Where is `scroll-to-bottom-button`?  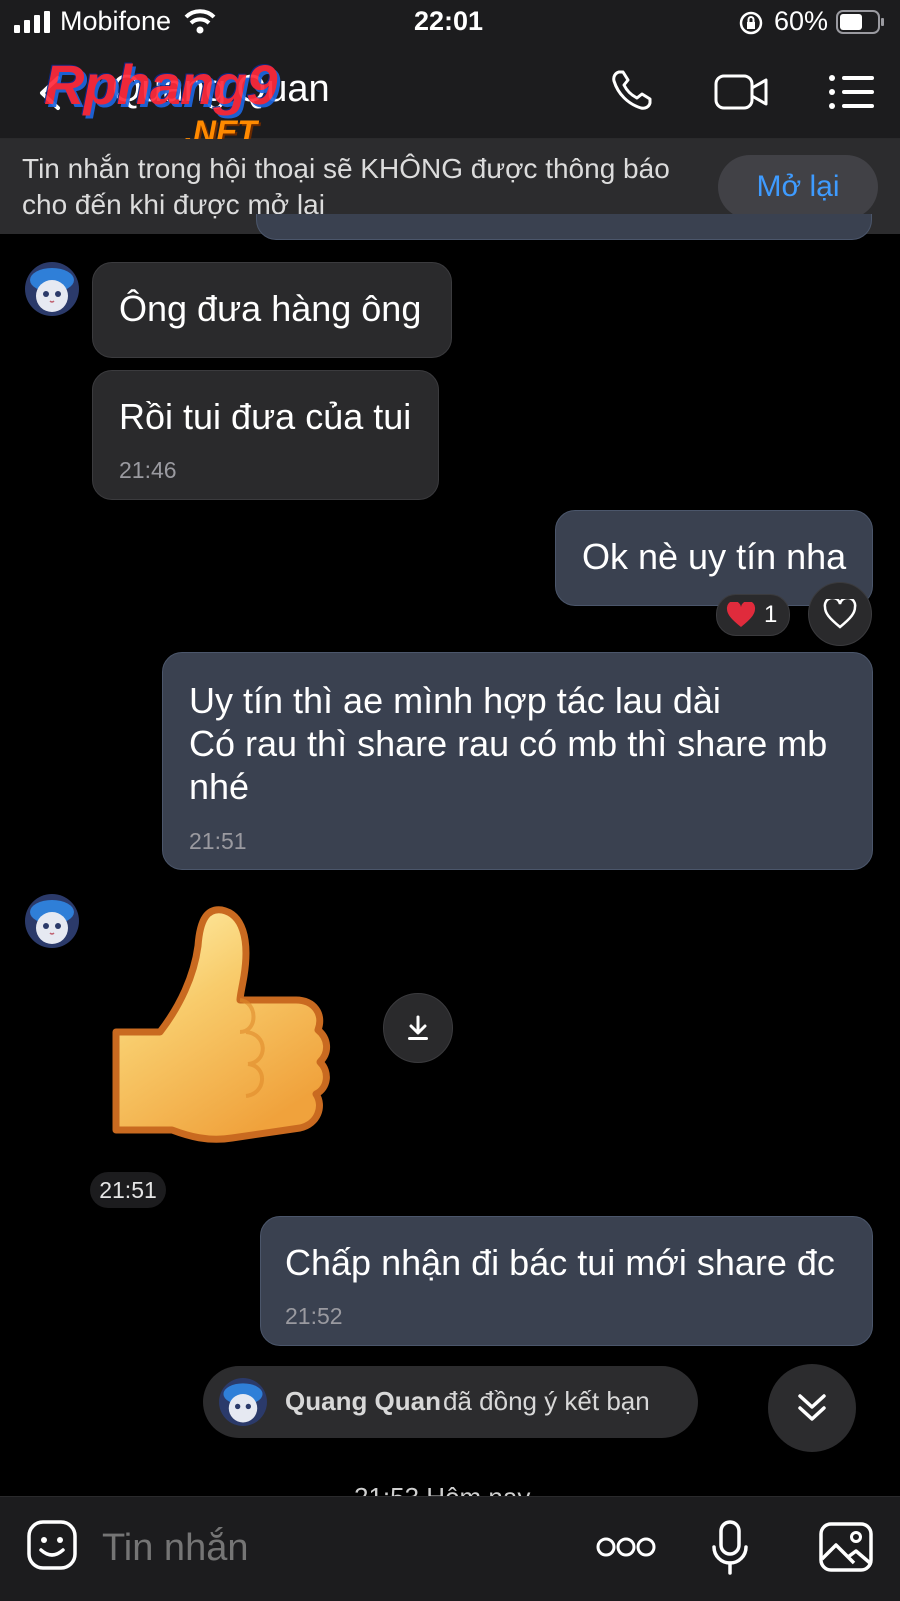 scroll-to-bottom-button is located at coordinates (812, 1408).